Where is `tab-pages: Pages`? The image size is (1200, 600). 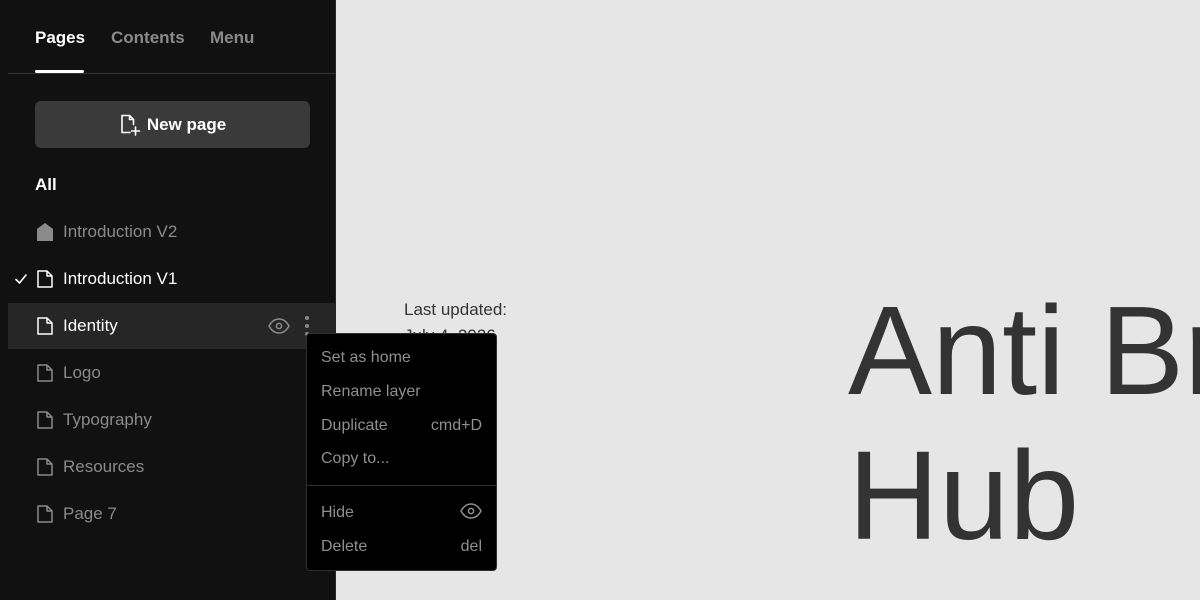 tab-pages: Pages is located at coordinates (60, 38).